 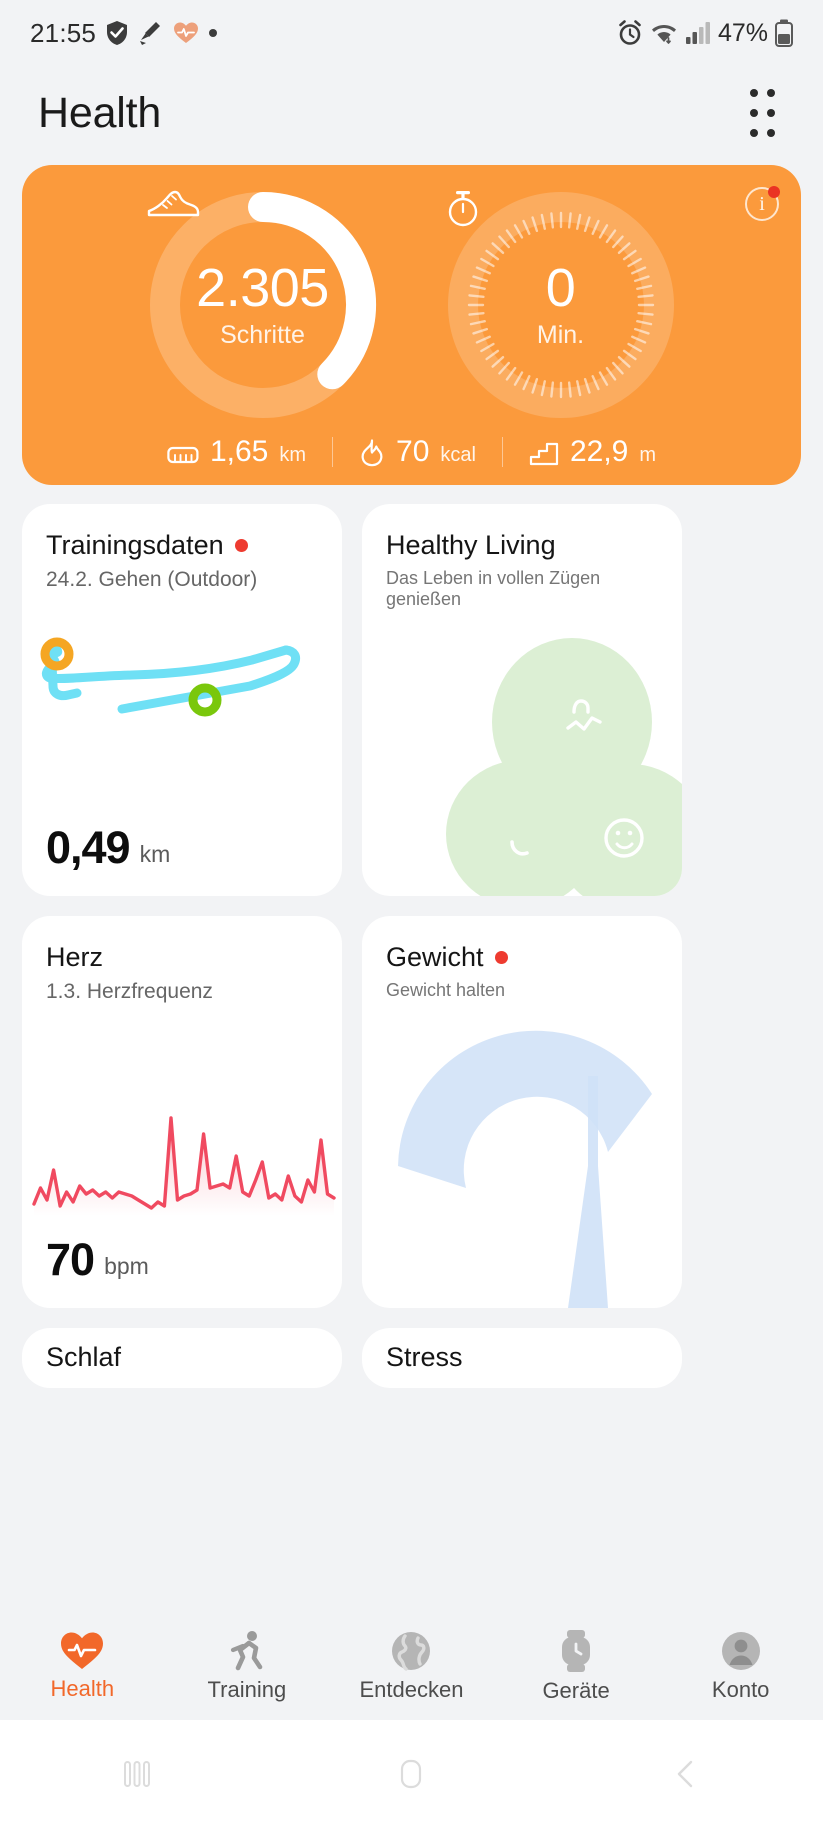 I want to click on steps-ring: 2.305 Schritte, so click(x=263, y=305).